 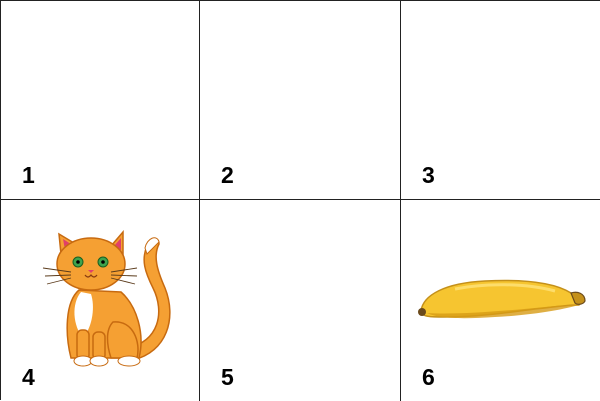 What do you see at coordinates (28, 175) in the screenshot?
I see `card-number: 1` at bounding box center [28, 175].